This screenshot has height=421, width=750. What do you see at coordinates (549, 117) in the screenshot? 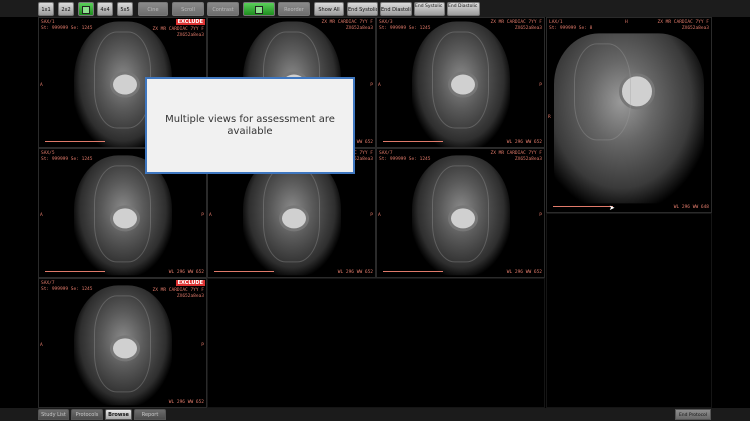
I see `orientation-left: R` at bounding box center [549, 117].